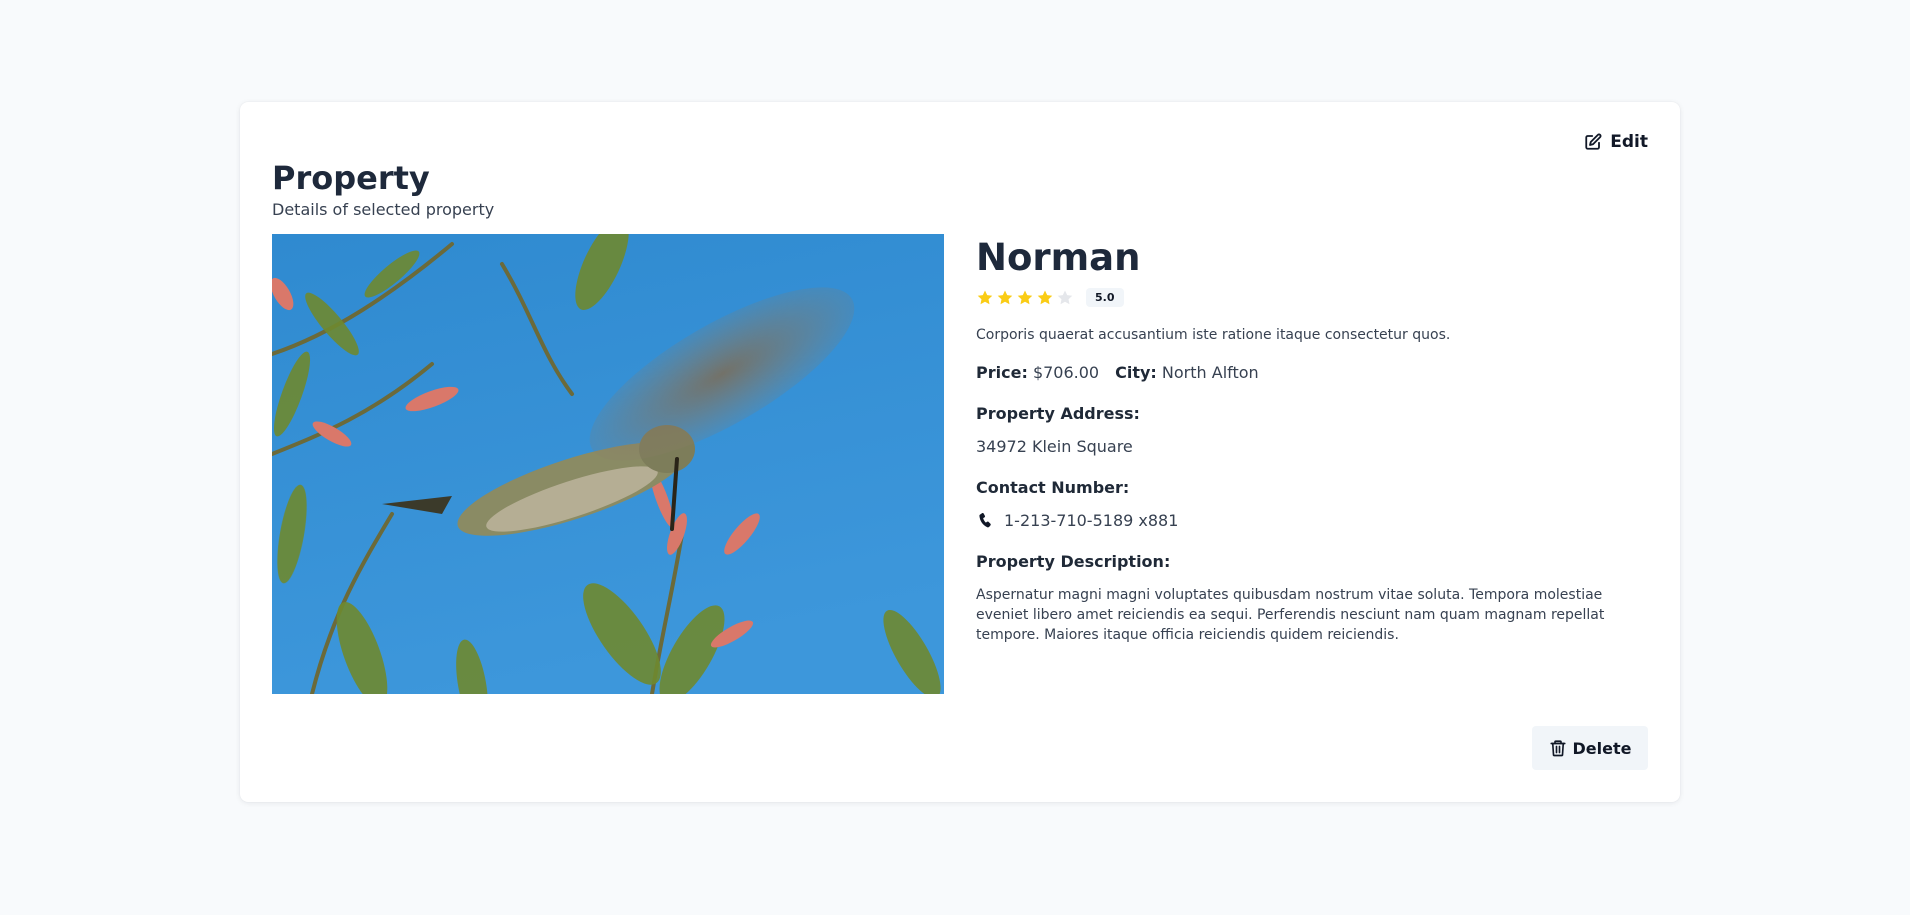 This screenshot has height=915, width=1910. I want to click on trash-icon, so click(1557, 748).